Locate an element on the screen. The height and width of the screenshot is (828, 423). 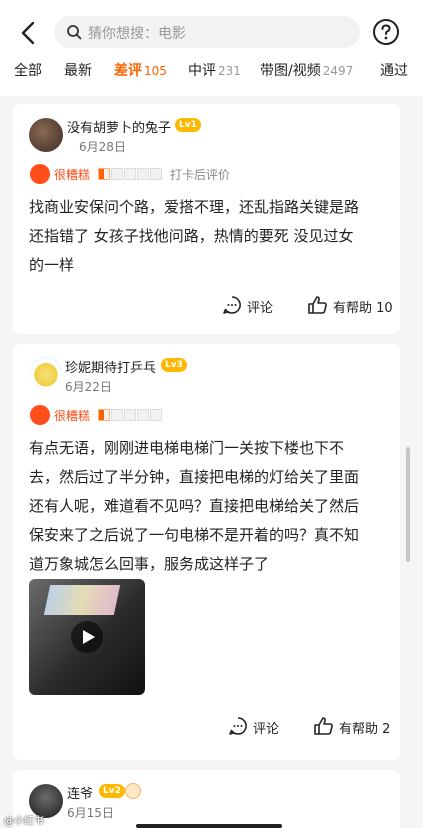
review-date: 6月28日 is located at coordinates (102, 147).